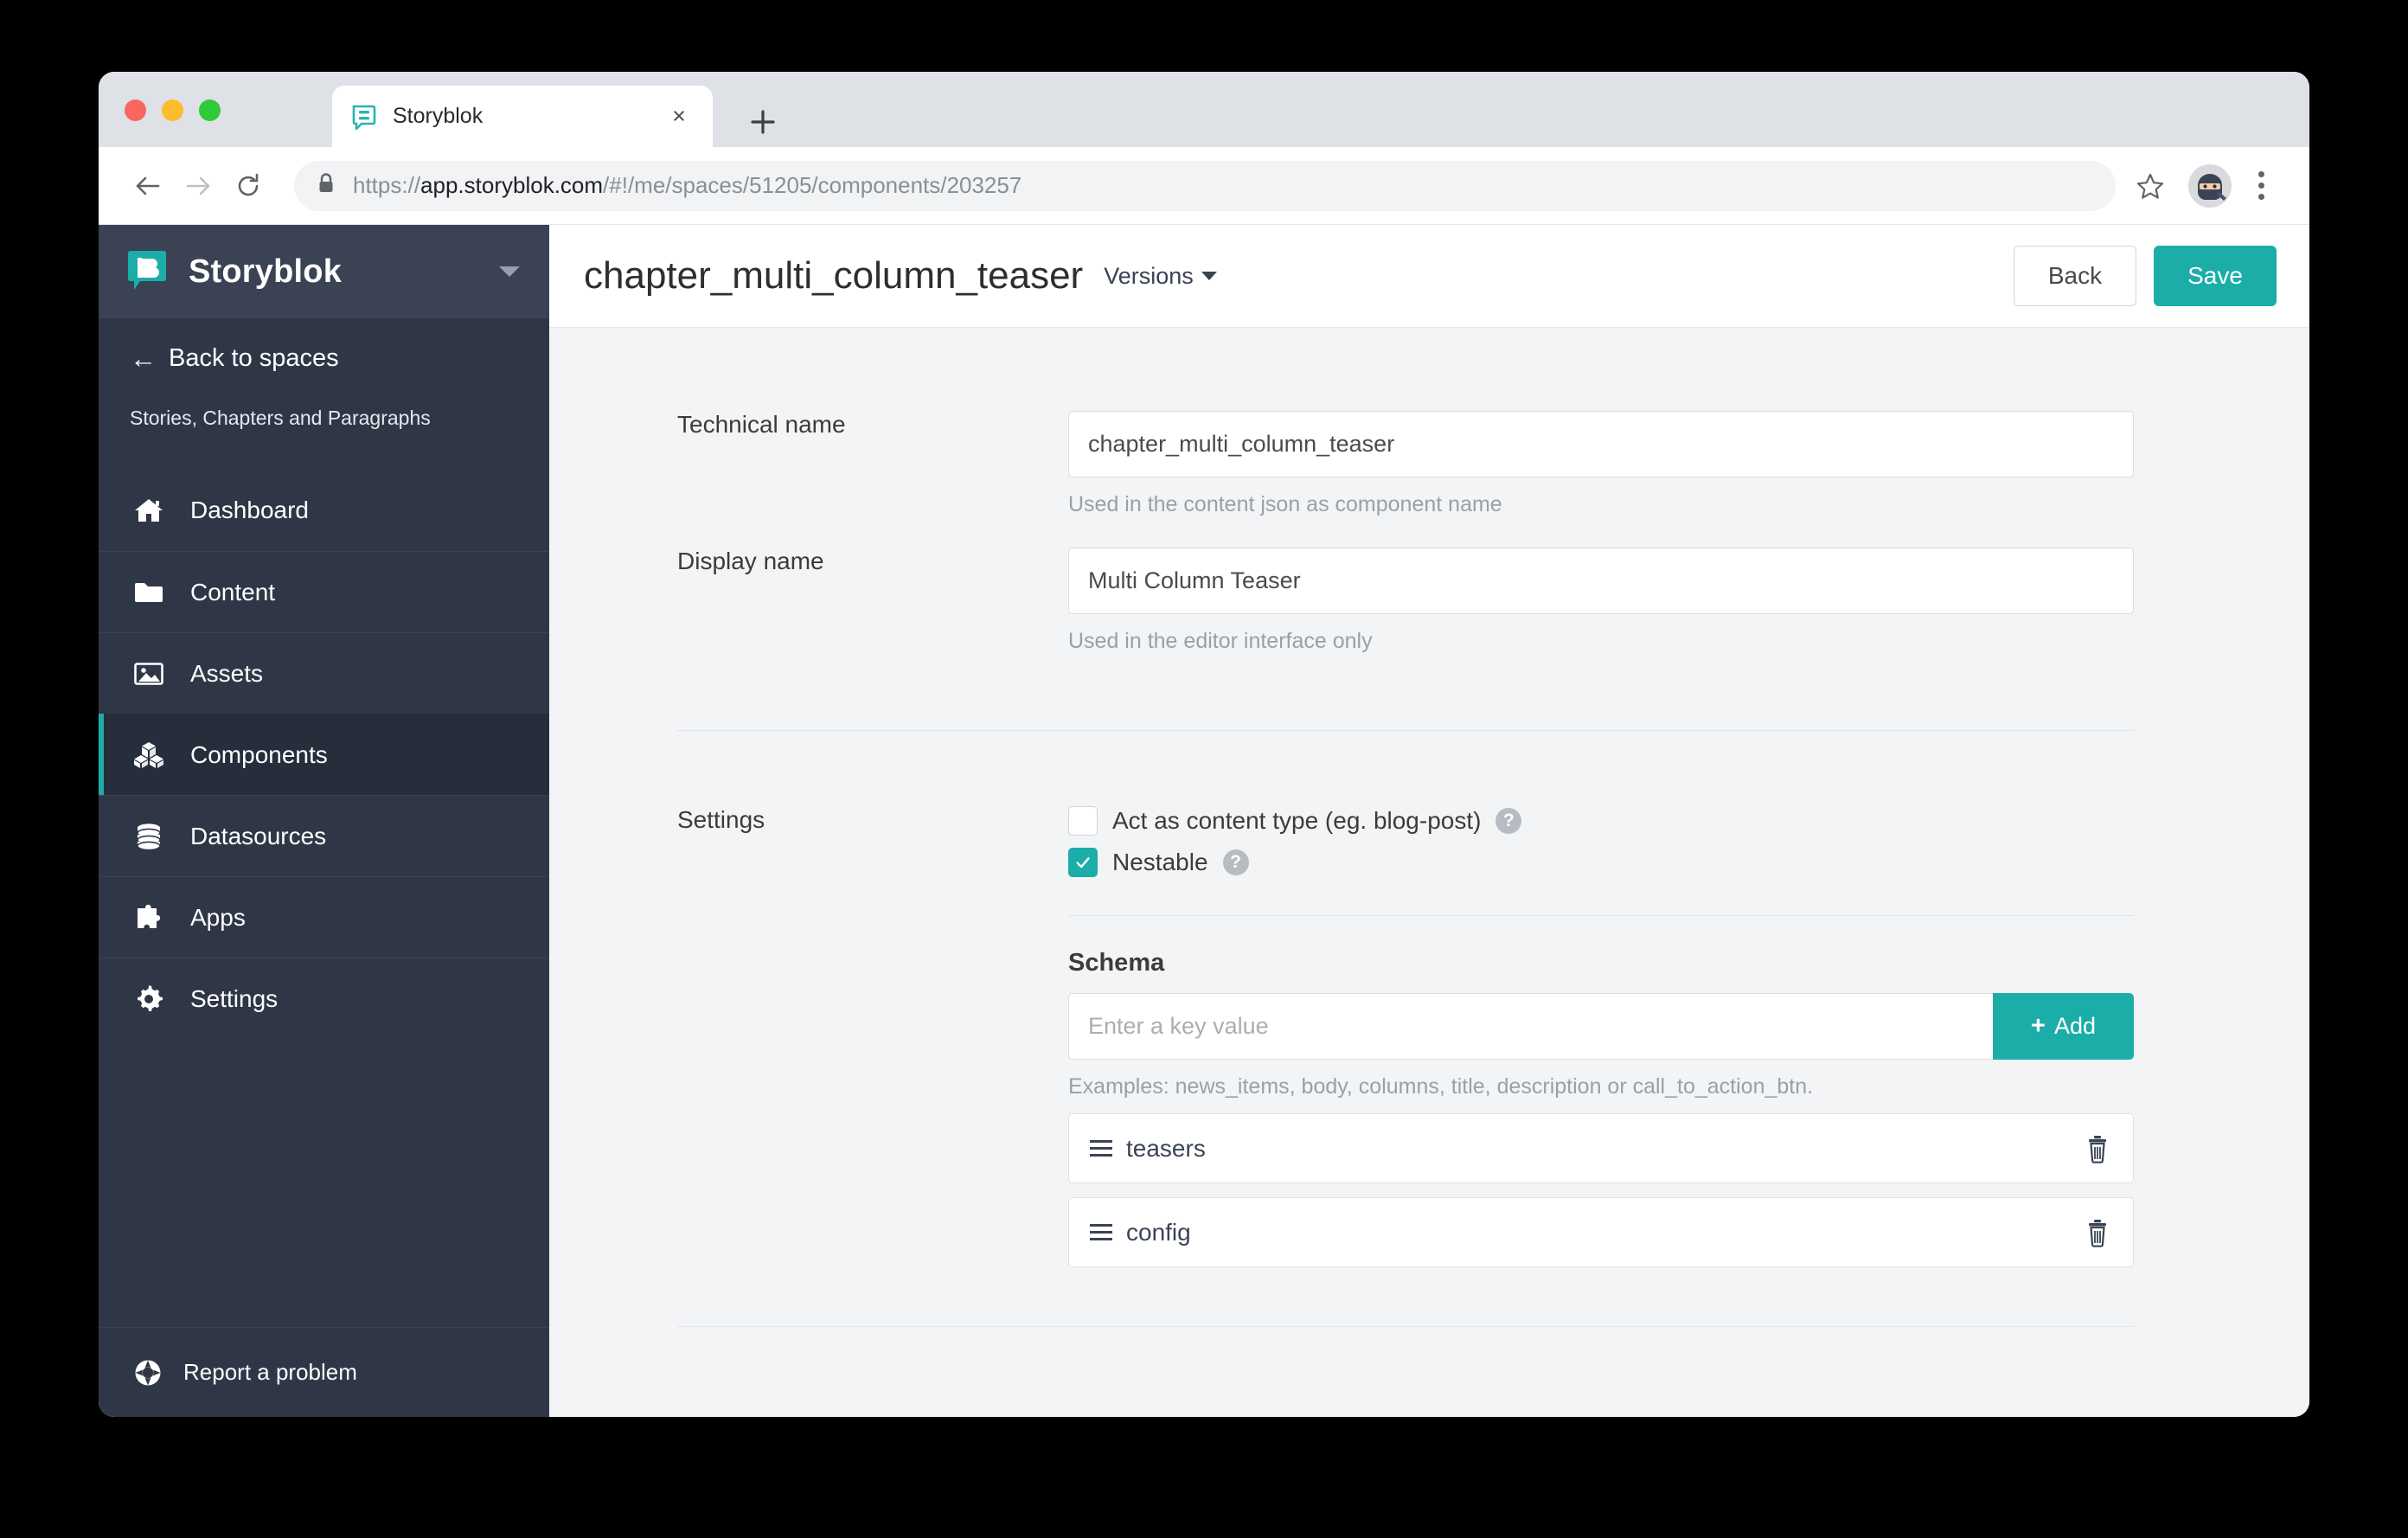  What do you see at coordinates (147, 1372) in the screenshot?
I see `lifebuoy-icon` at bounding box center [147, 1372].